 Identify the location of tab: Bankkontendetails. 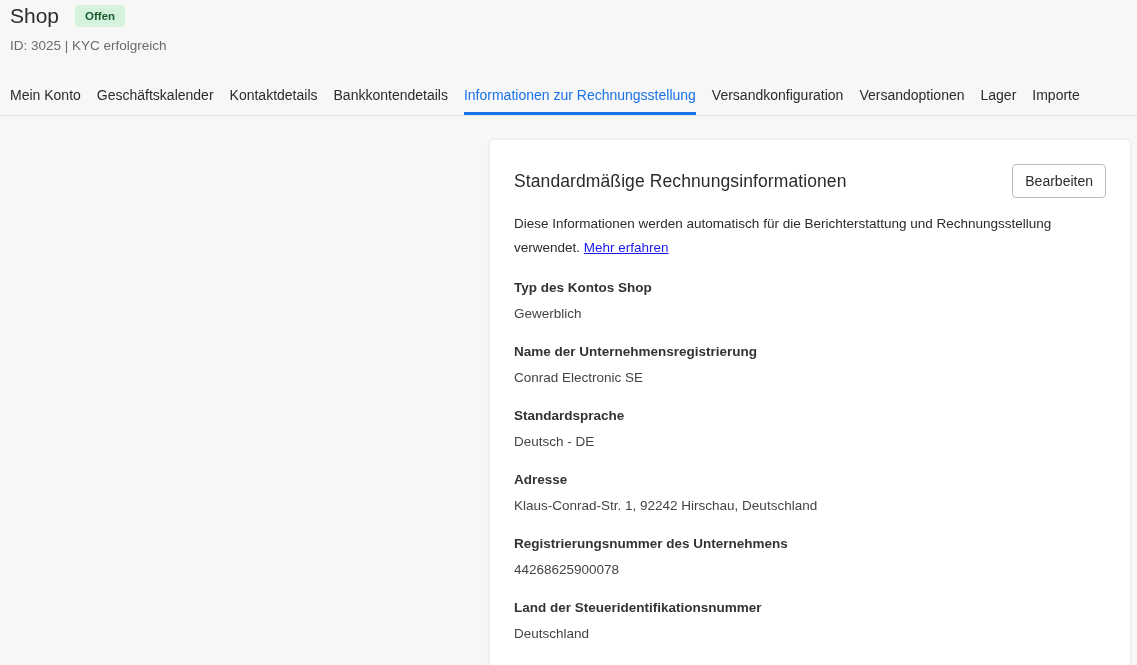
(390, 100).